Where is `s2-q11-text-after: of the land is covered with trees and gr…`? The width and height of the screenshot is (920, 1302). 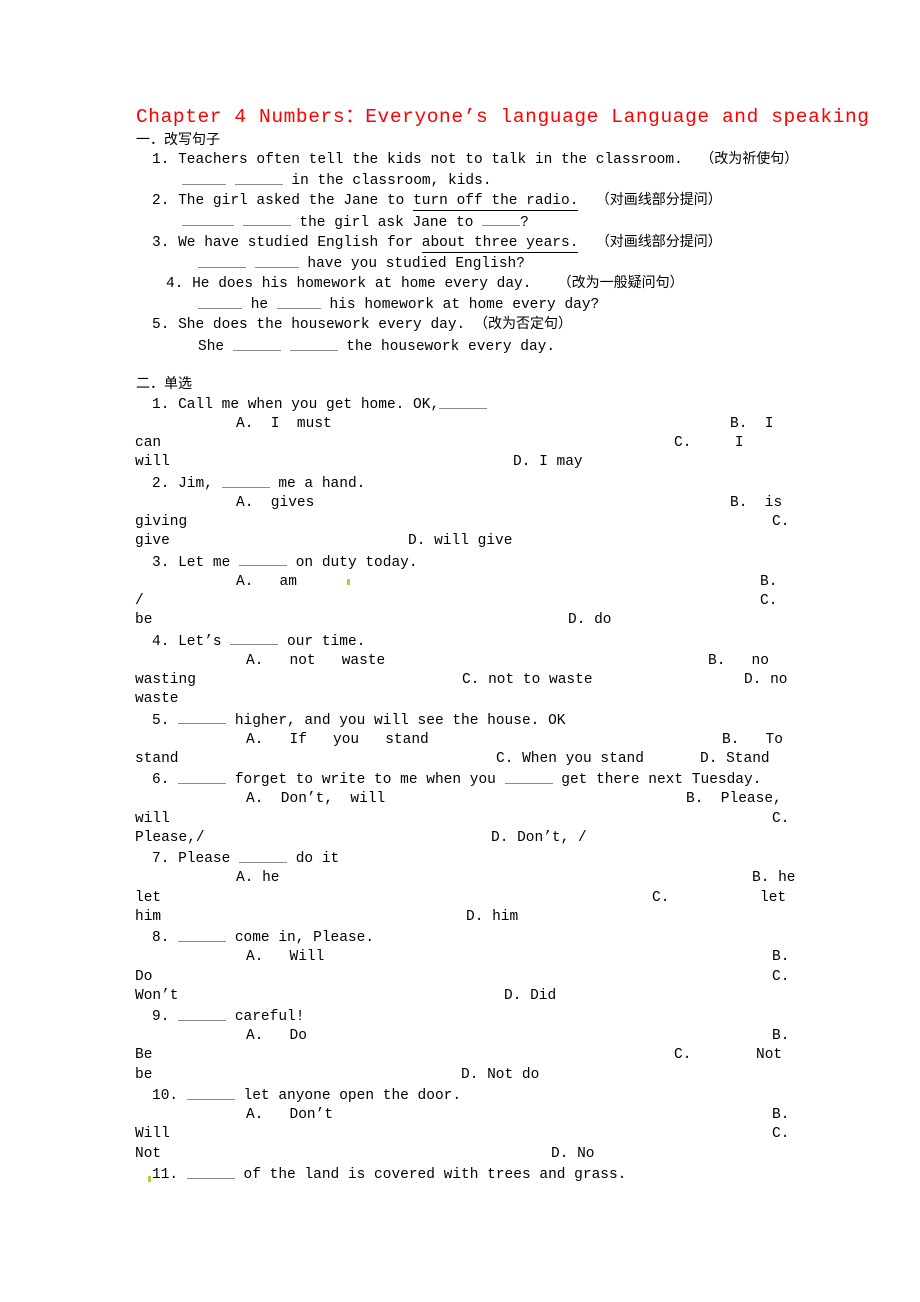 s2-q11-text-after: of the land is covered with trees and gr… is located at coordinates (435, 1174).